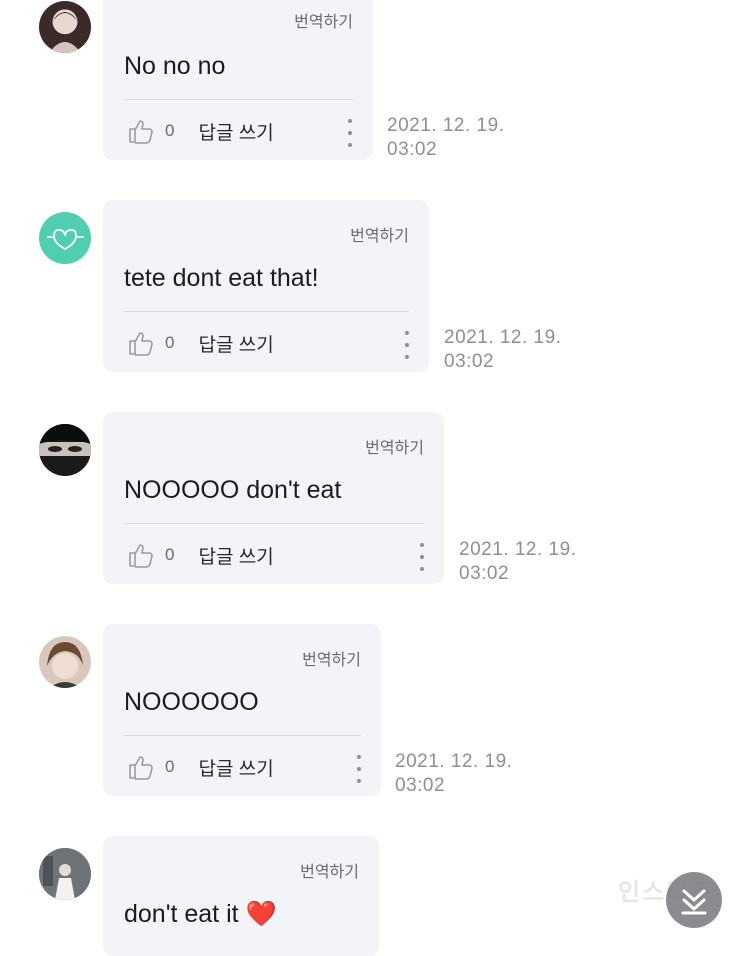 This screenshot has height=956, width=749. Describe the element at coordinates (65, 238) in the screenshot. I see `heart-logo-avatar` at that location.